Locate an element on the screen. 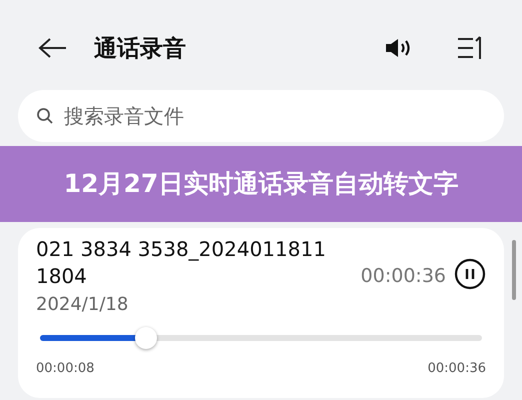  search-field: 搜索录音文件 is located at coordinates (261, 116).